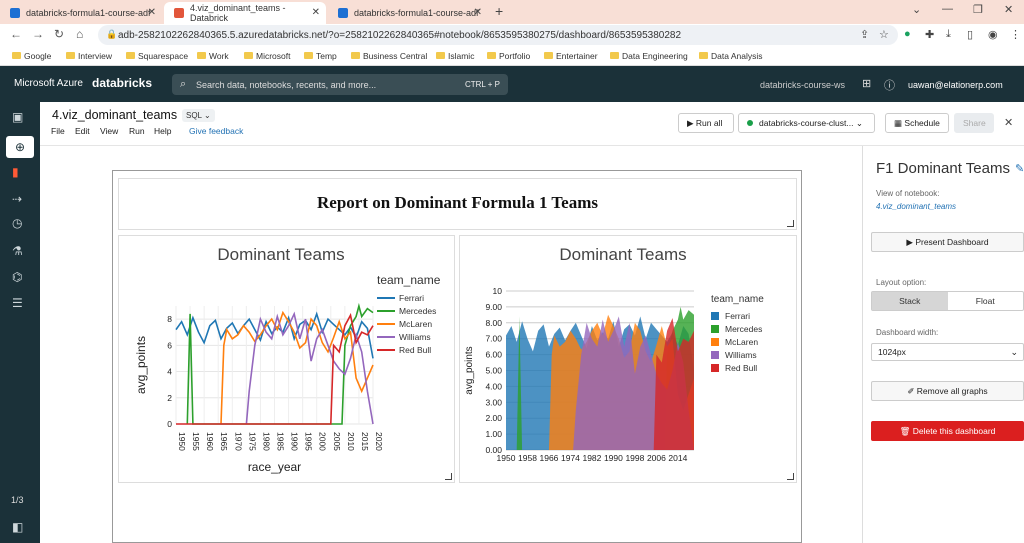  Describe the element at coordinates (122, 83) in the screenshot. I see `databricks-logo: databricks` at that location.